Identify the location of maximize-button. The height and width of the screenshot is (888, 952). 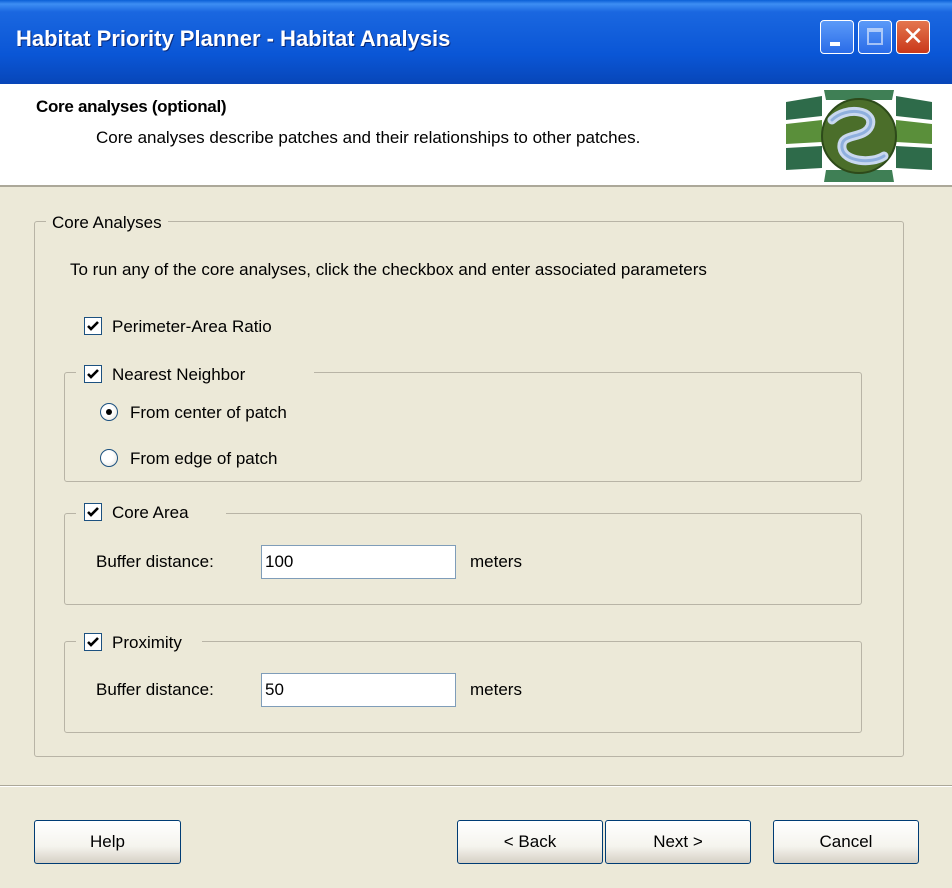
(875, 37).